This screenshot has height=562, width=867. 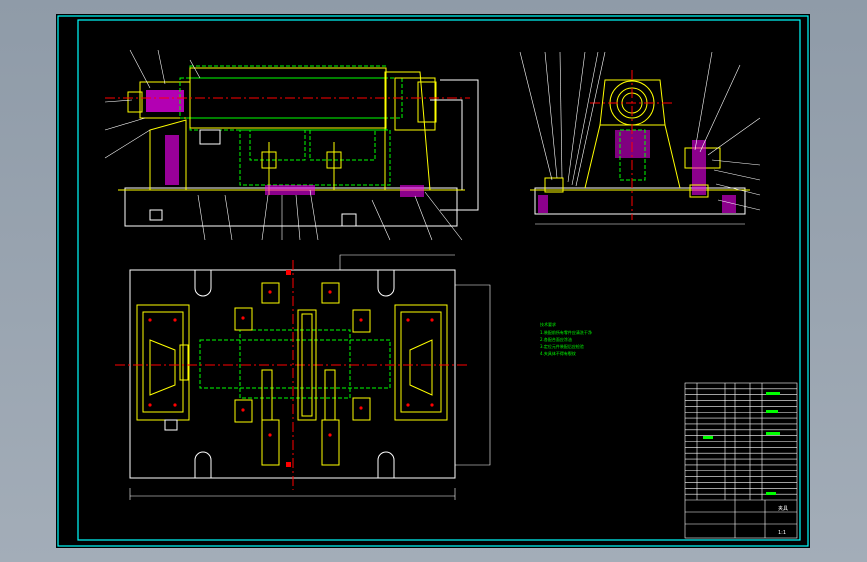 I want to click on title-block: 夹具 1:1, so click(x=783, y=520).